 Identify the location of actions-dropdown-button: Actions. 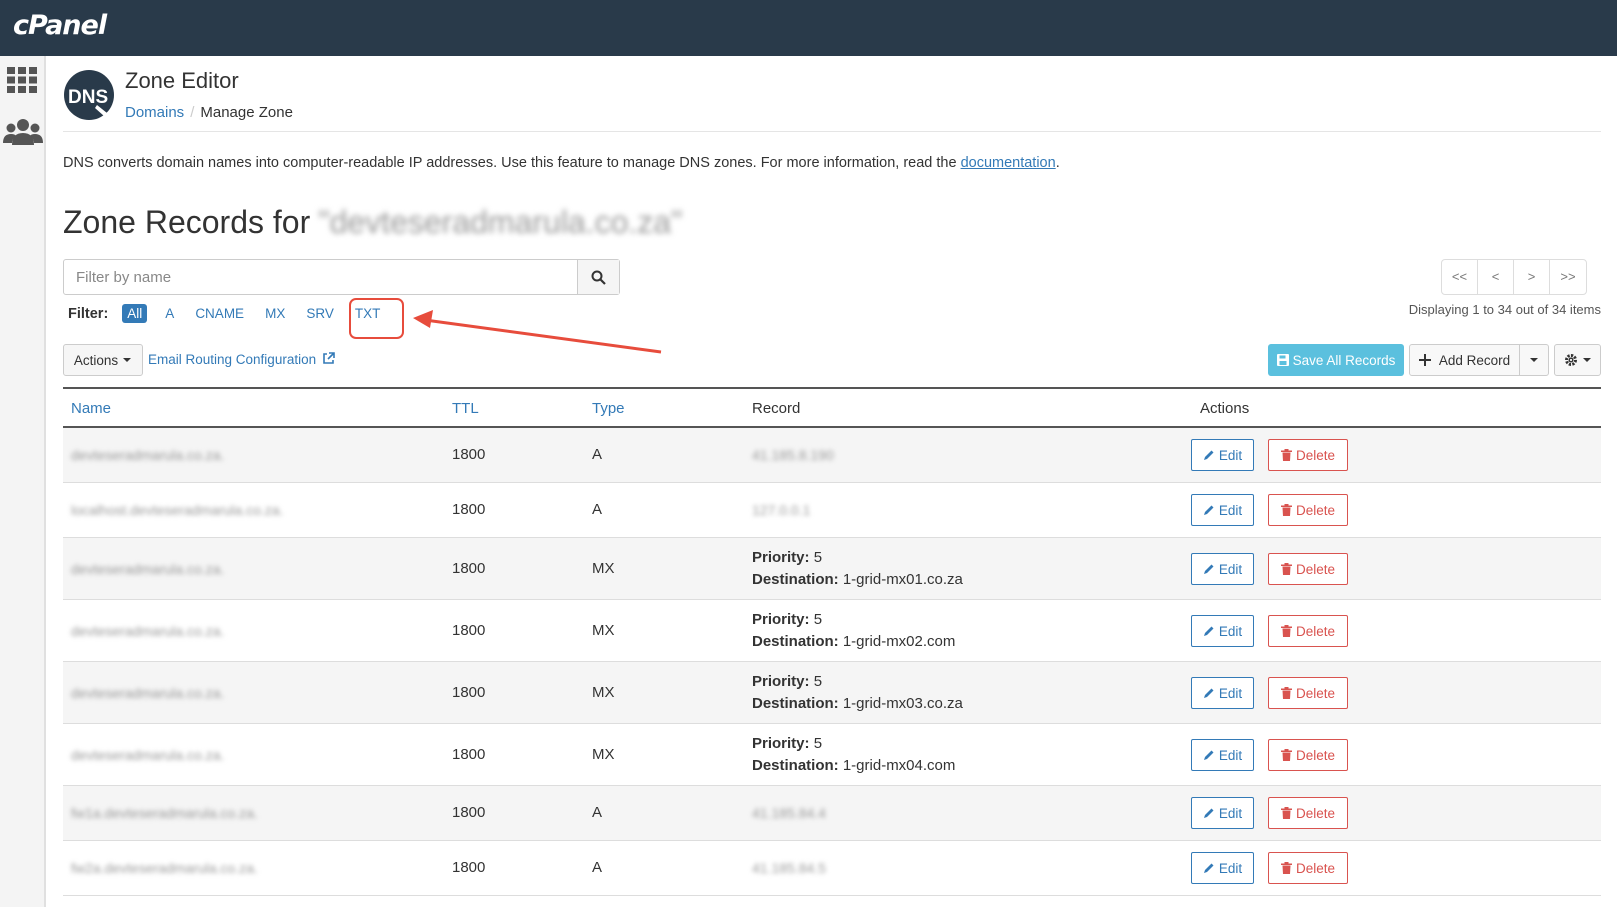
(103, 360).